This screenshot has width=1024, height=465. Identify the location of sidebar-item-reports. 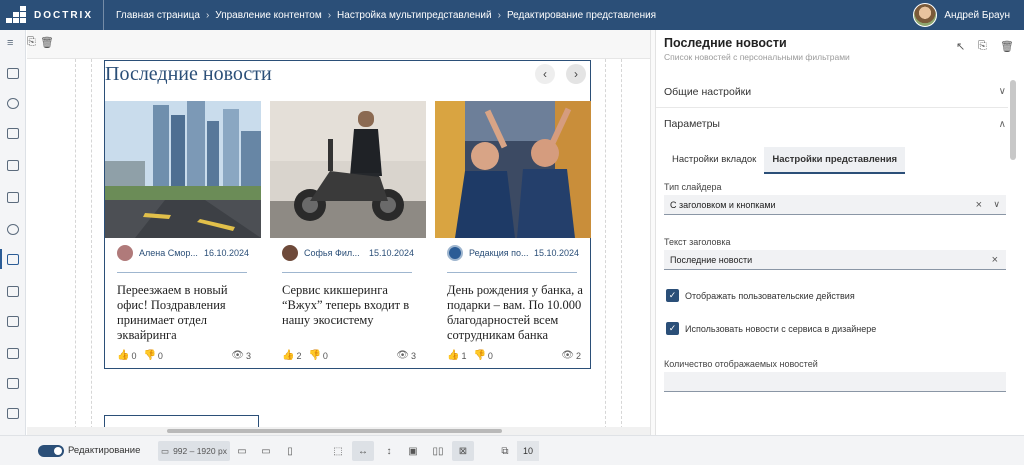
(13, 413).